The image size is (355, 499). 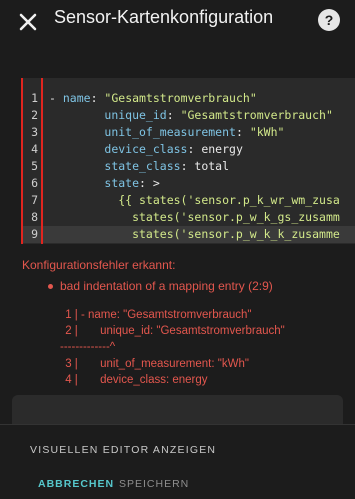 I want to click on code-token: "kWh", so click(x=267, y=132).